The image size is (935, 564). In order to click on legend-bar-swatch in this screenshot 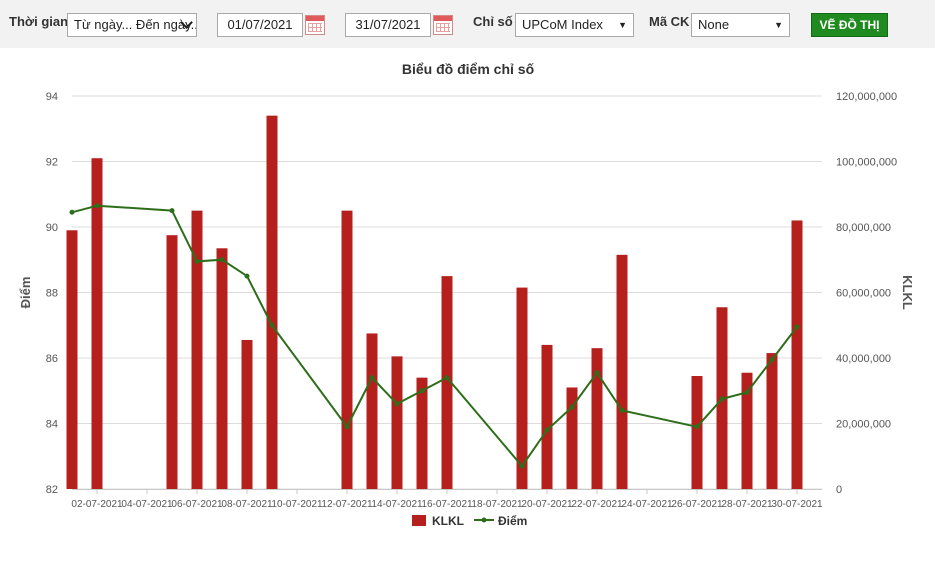, I will do `click(419, 520)`.